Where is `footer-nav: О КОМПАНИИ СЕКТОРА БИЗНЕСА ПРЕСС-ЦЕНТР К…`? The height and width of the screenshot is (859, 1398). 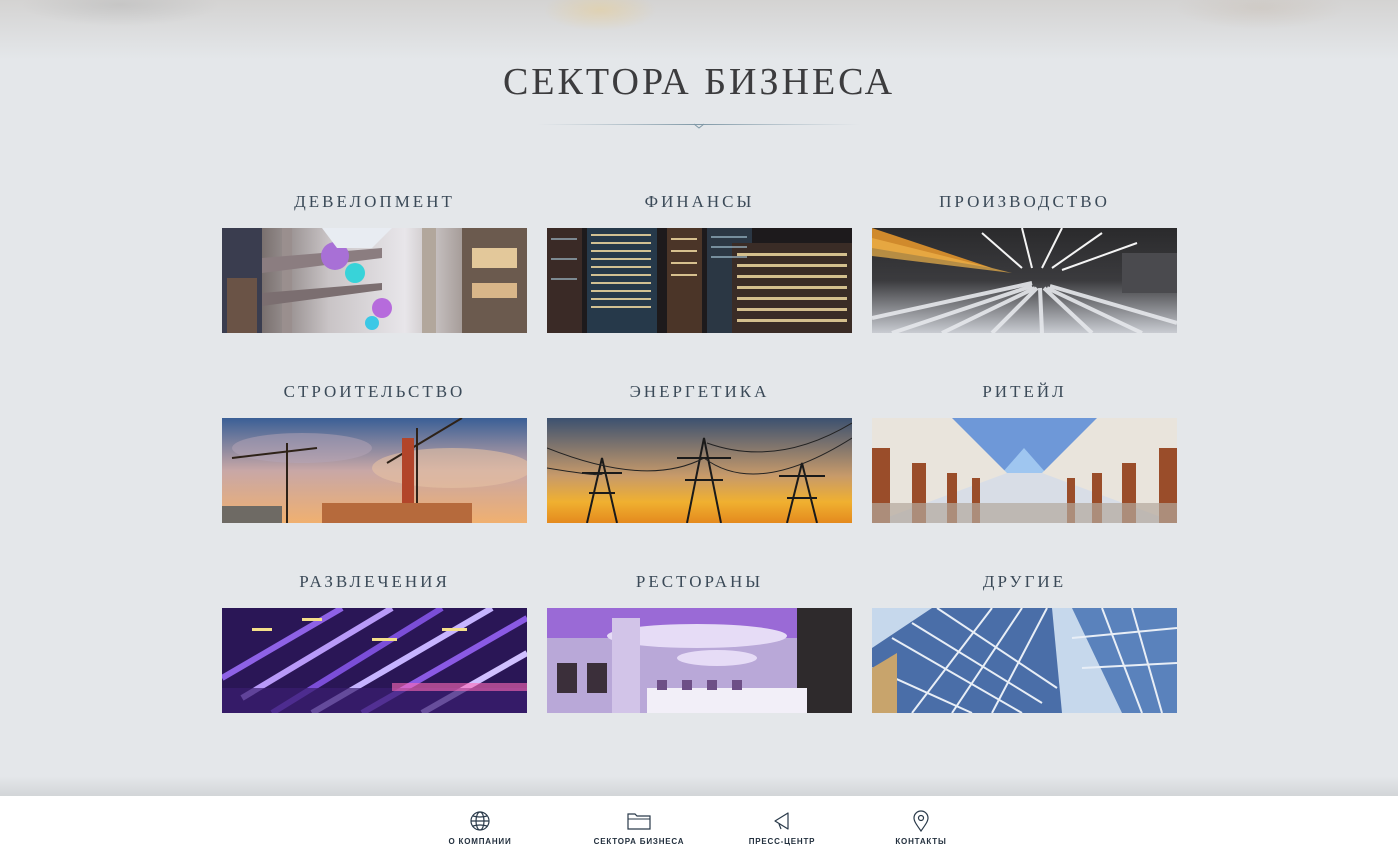
footer-nav: О КОМПАНИИ СЕКТОРА БИЗНЕСА ПРЕСС-ЦЕНТР К… is located at coordinates (699, 827).